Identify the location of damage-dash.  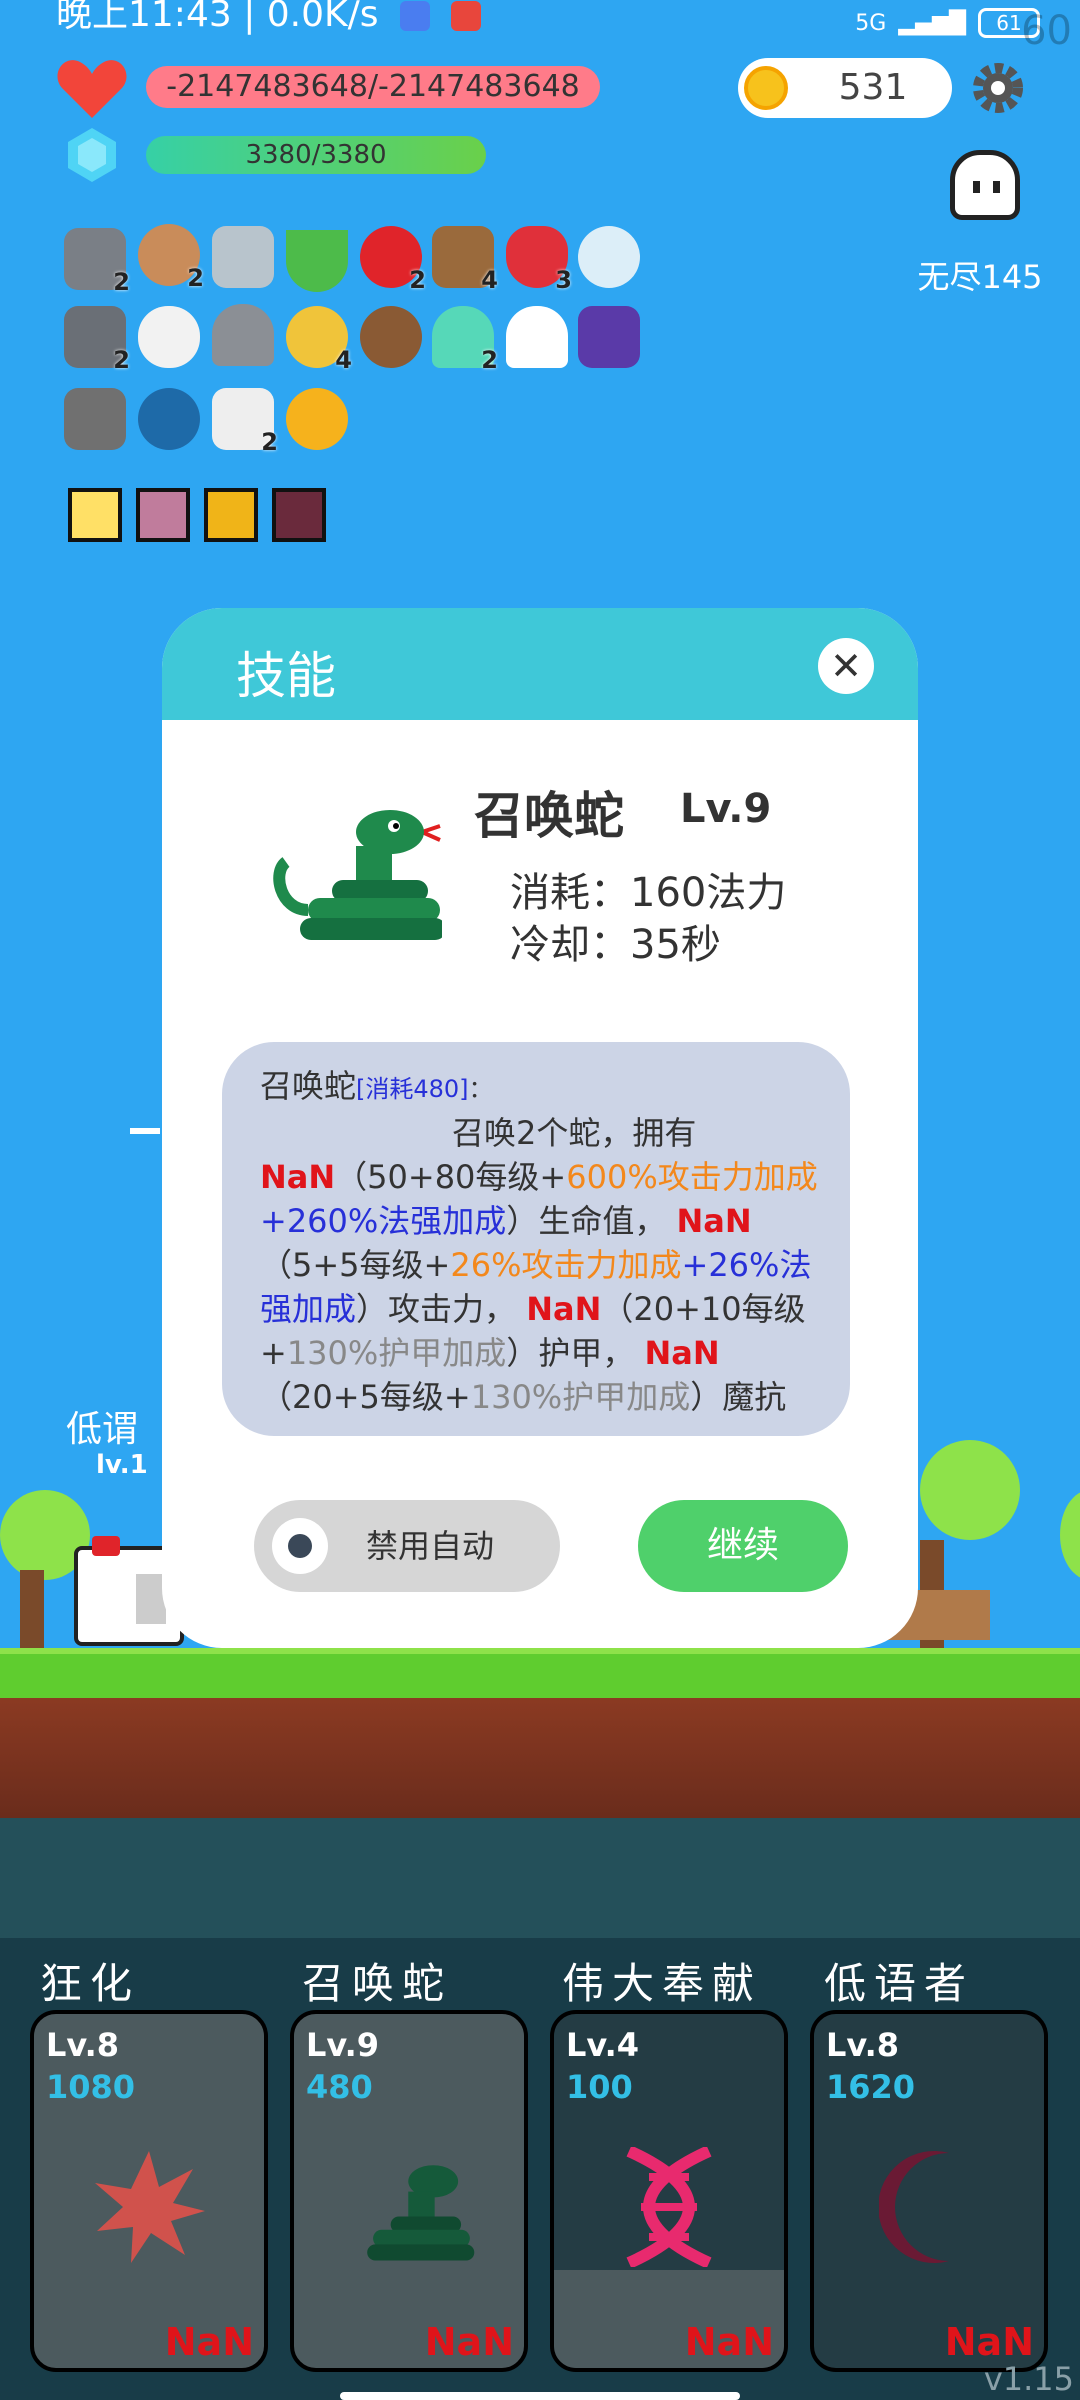
(145, 1131).